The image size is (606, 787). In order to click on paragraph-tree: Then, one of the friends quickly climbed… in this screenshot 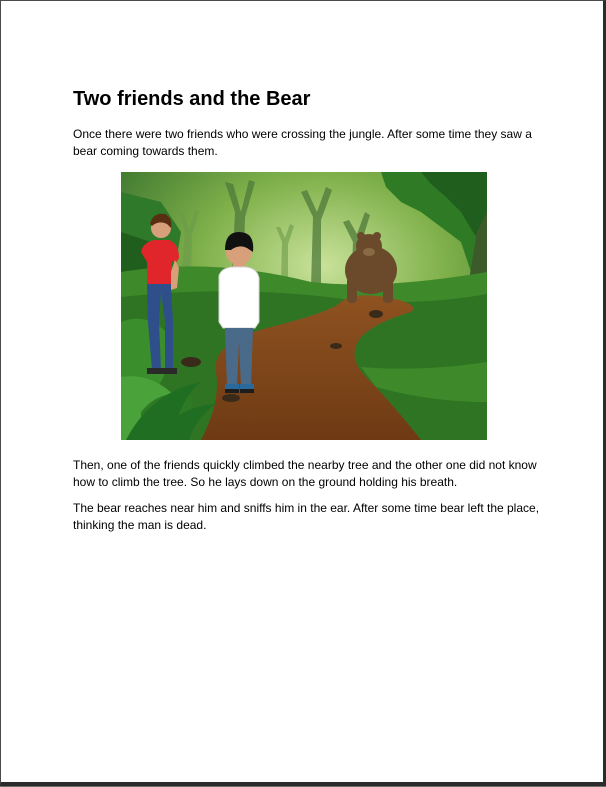, I will do `click(305, 473)`.